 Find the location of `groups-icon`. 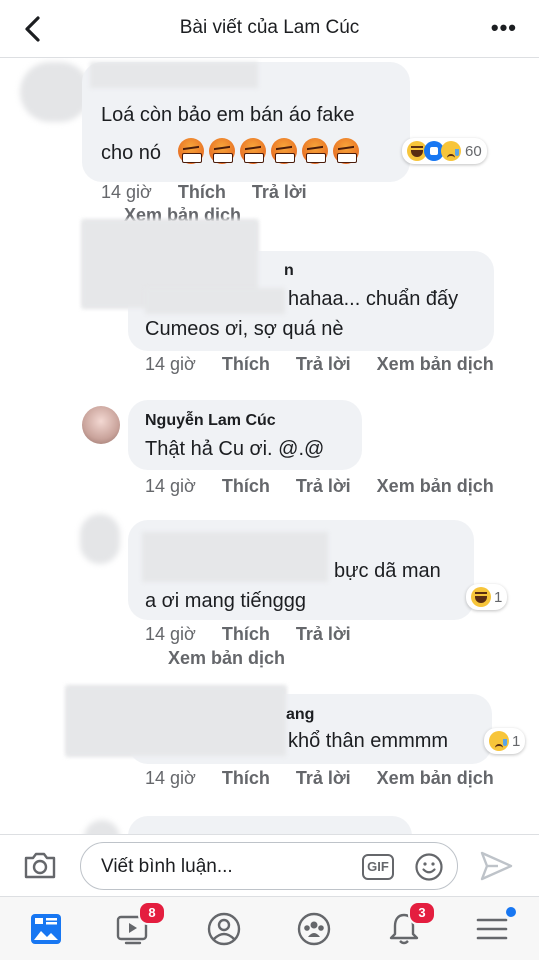

groups-icon is located at coordinates (314, 929).